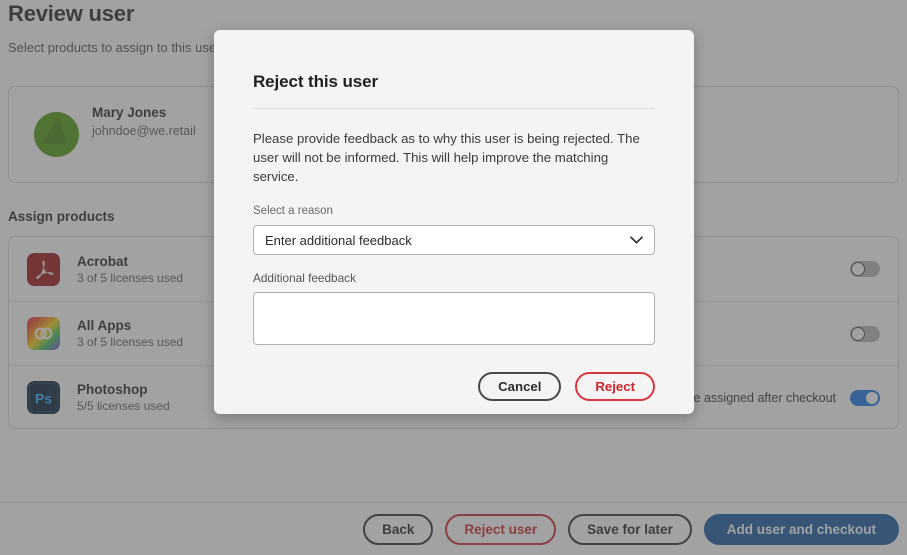 The height and width of the screenshot is (555, 907). What do you see at coordinates (636, 240) in the screenshot?
I see `chevron-down-icon` at bounding box center [636, 240].